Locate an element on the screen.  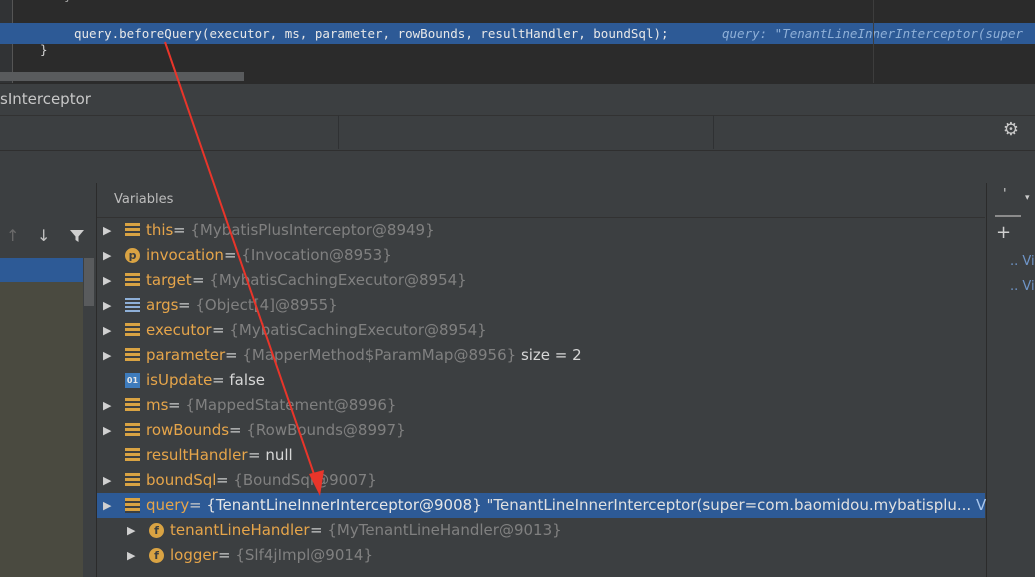
primitive-icon: 01 is located at coordinates (132, 380).